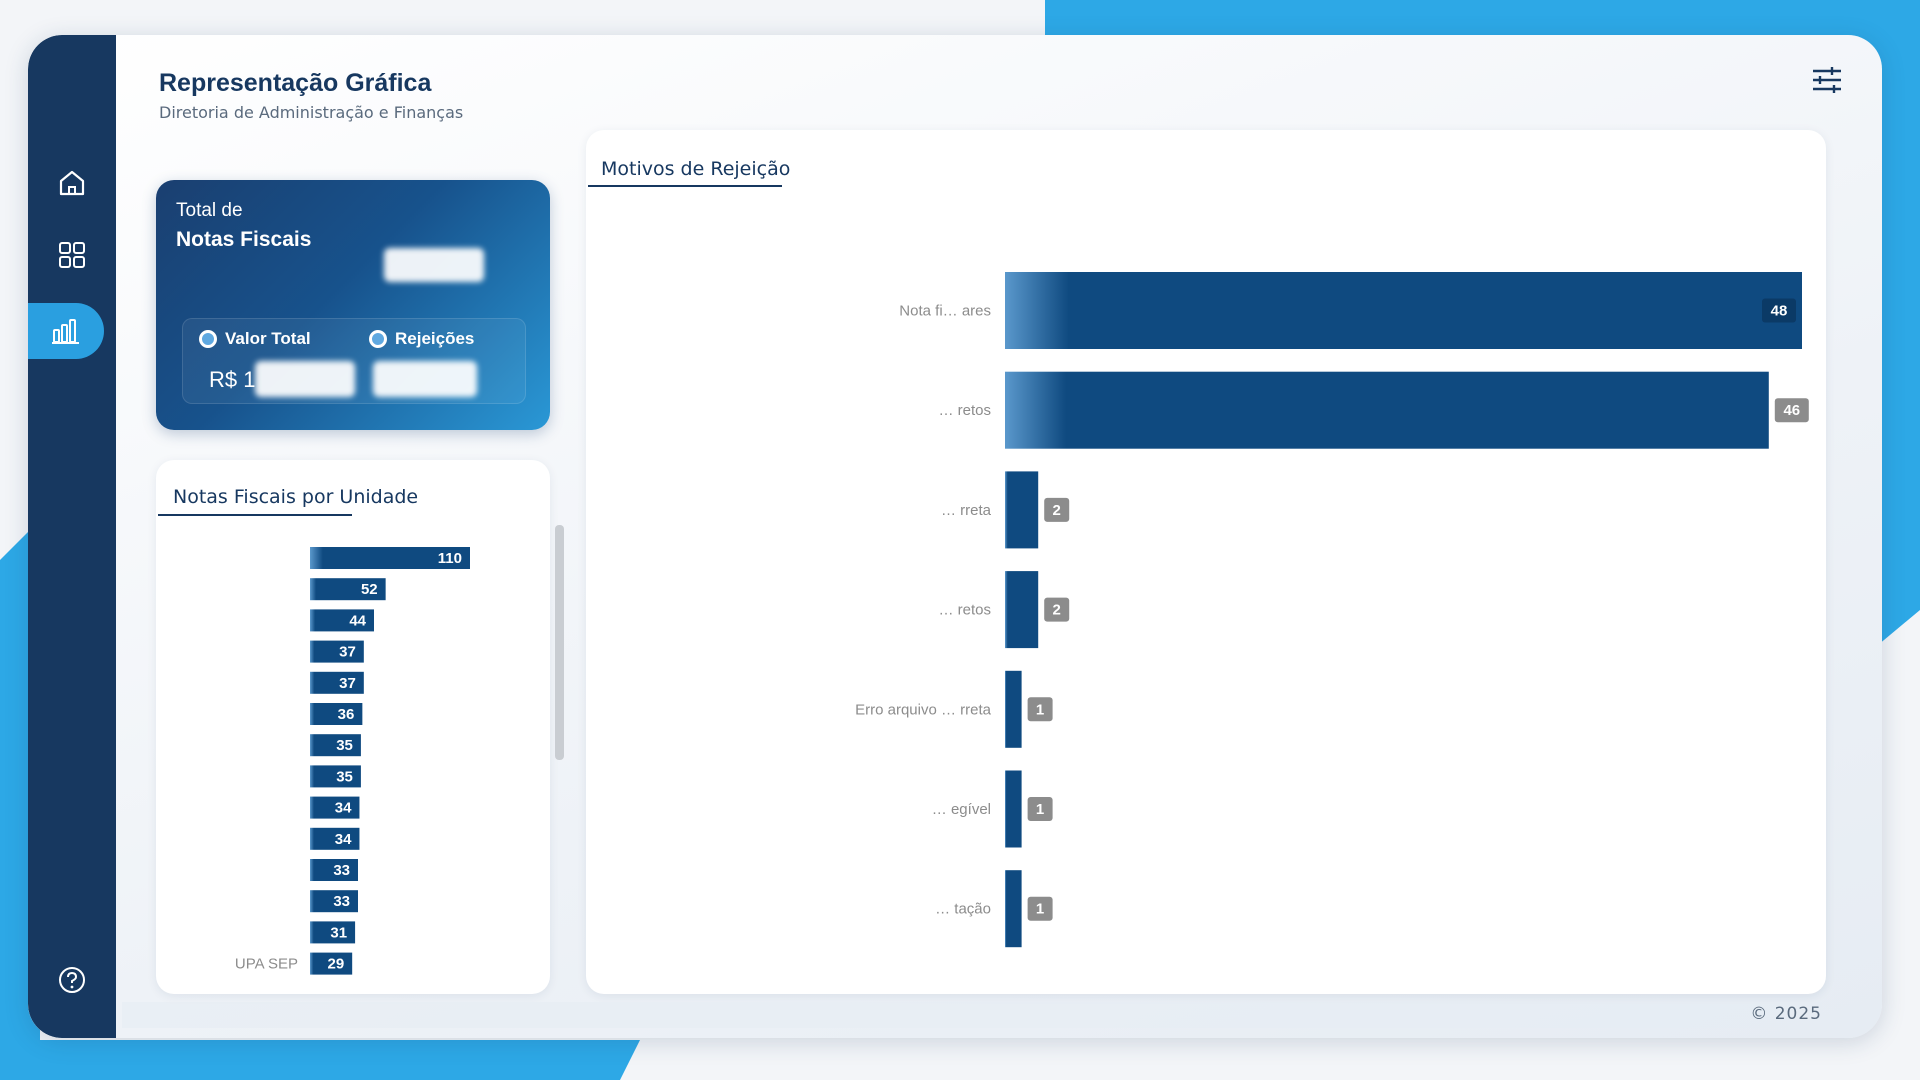  What do you see at coordinates (266, 964) in the screenshot?
I see `unit-category-label: UPA SEP` at bounding box center [266, 964].